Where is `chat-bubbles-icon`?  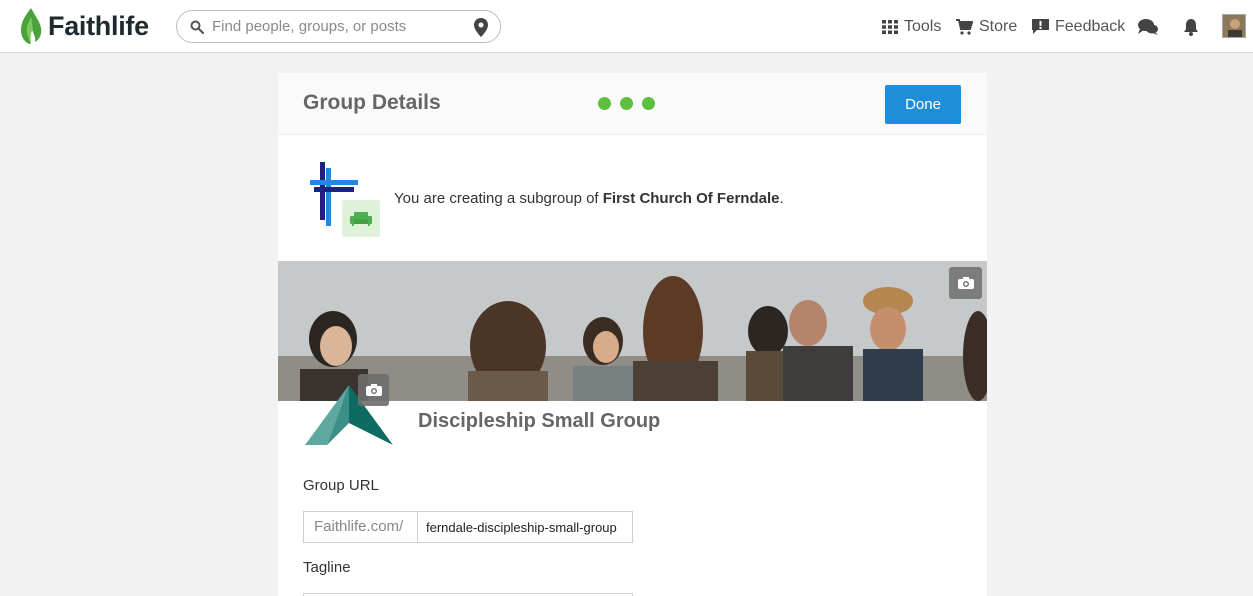
chat-bubbles-icon is located at coordinates (1148, 26).